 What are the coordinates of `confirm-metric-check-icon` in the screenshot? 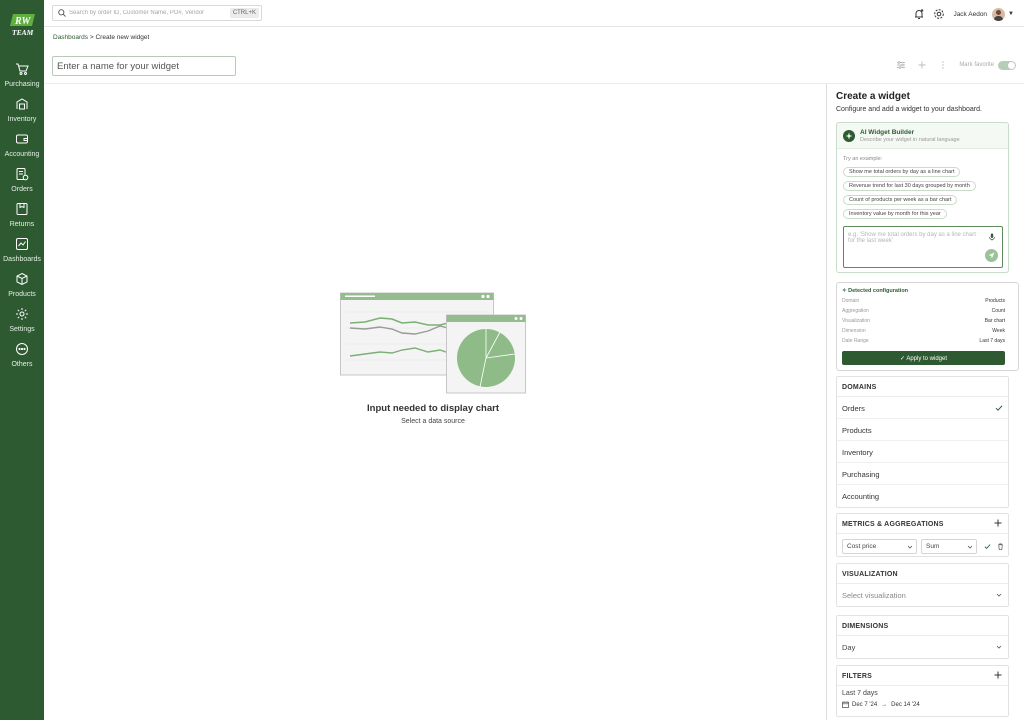 It's located at (987, 546).